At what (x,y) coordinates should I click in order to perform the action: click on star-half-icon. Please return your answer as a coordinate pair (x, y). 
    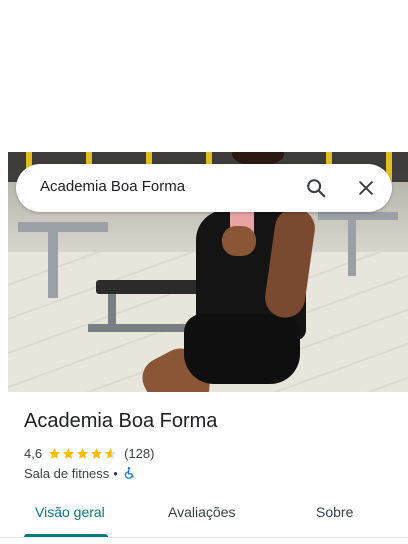
    Looking at the image, I should click on (110, 453).